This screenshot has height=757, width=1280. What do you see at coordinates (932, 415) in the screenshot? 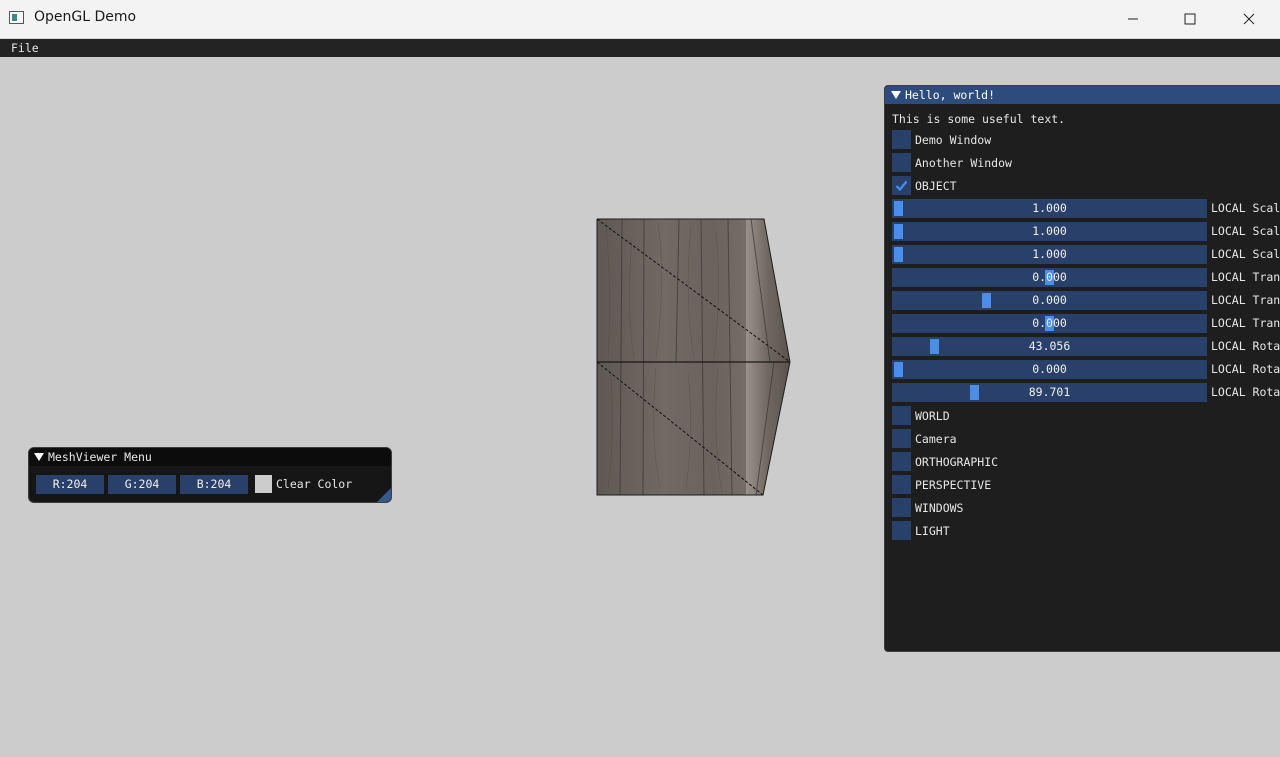
I see `world-label: WORLD` at bounding box center [932, 415].